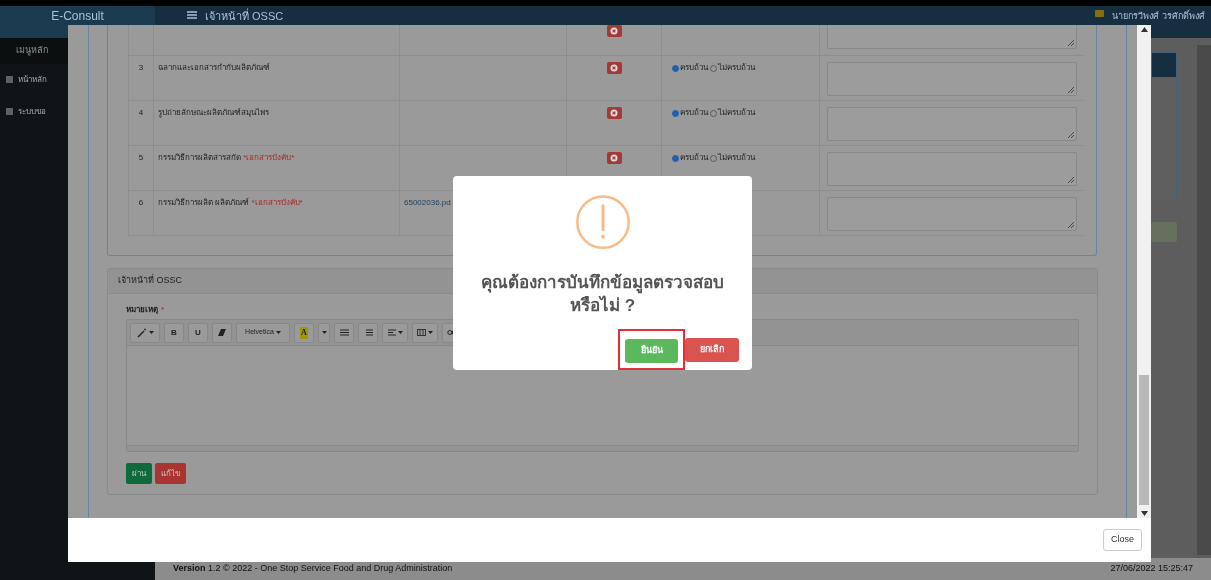 The image size is (1211, 580). Describe the element at coordinates (141, 203) in the screenshot. I see `row-number: 6` at that location.